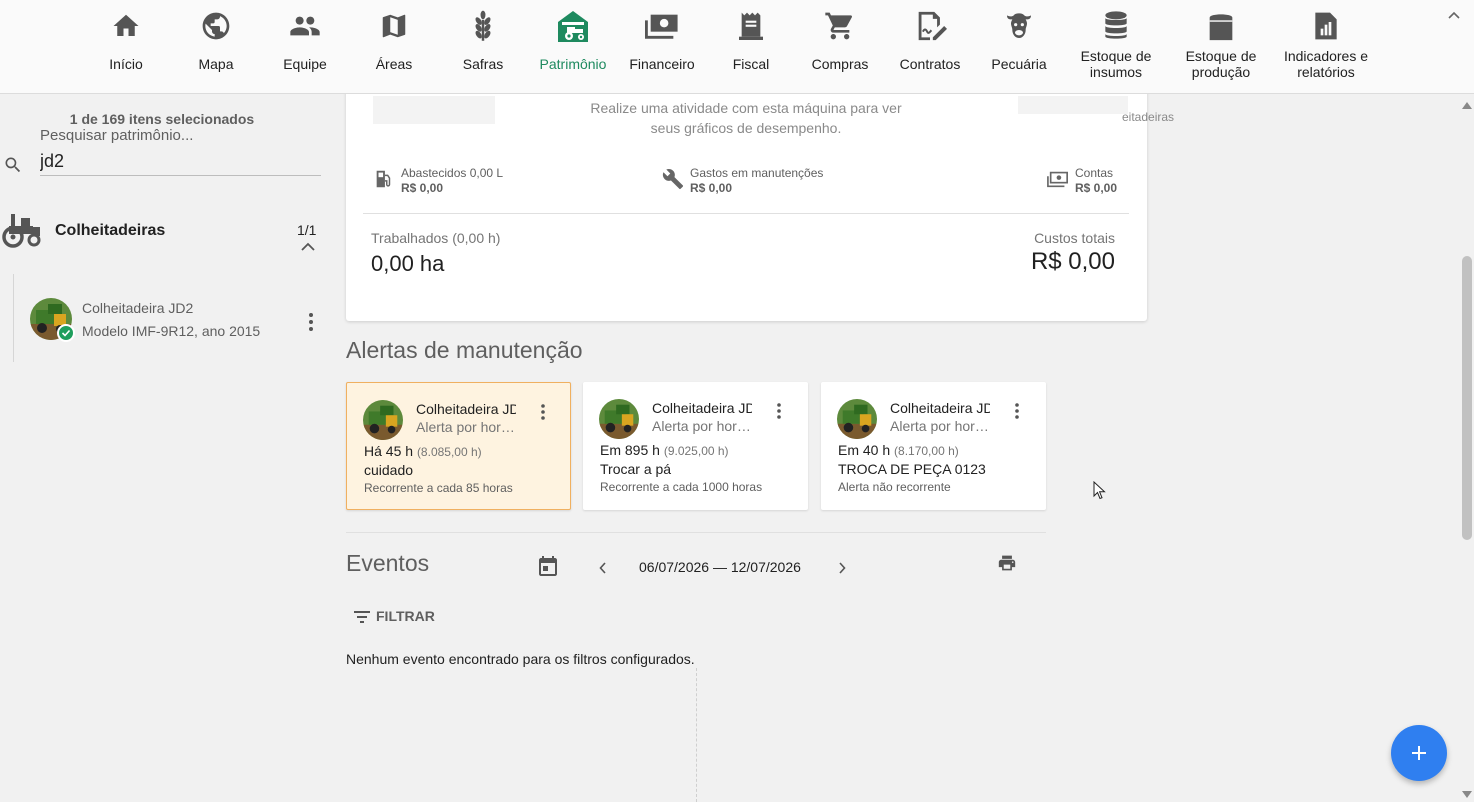 This screenshot has width=1474, height=802. What do you see at coordinates (573, 47) in the screenshot?
I see `nav-item-patrimonio: Patrimônio` at bounding box center [573, 47].